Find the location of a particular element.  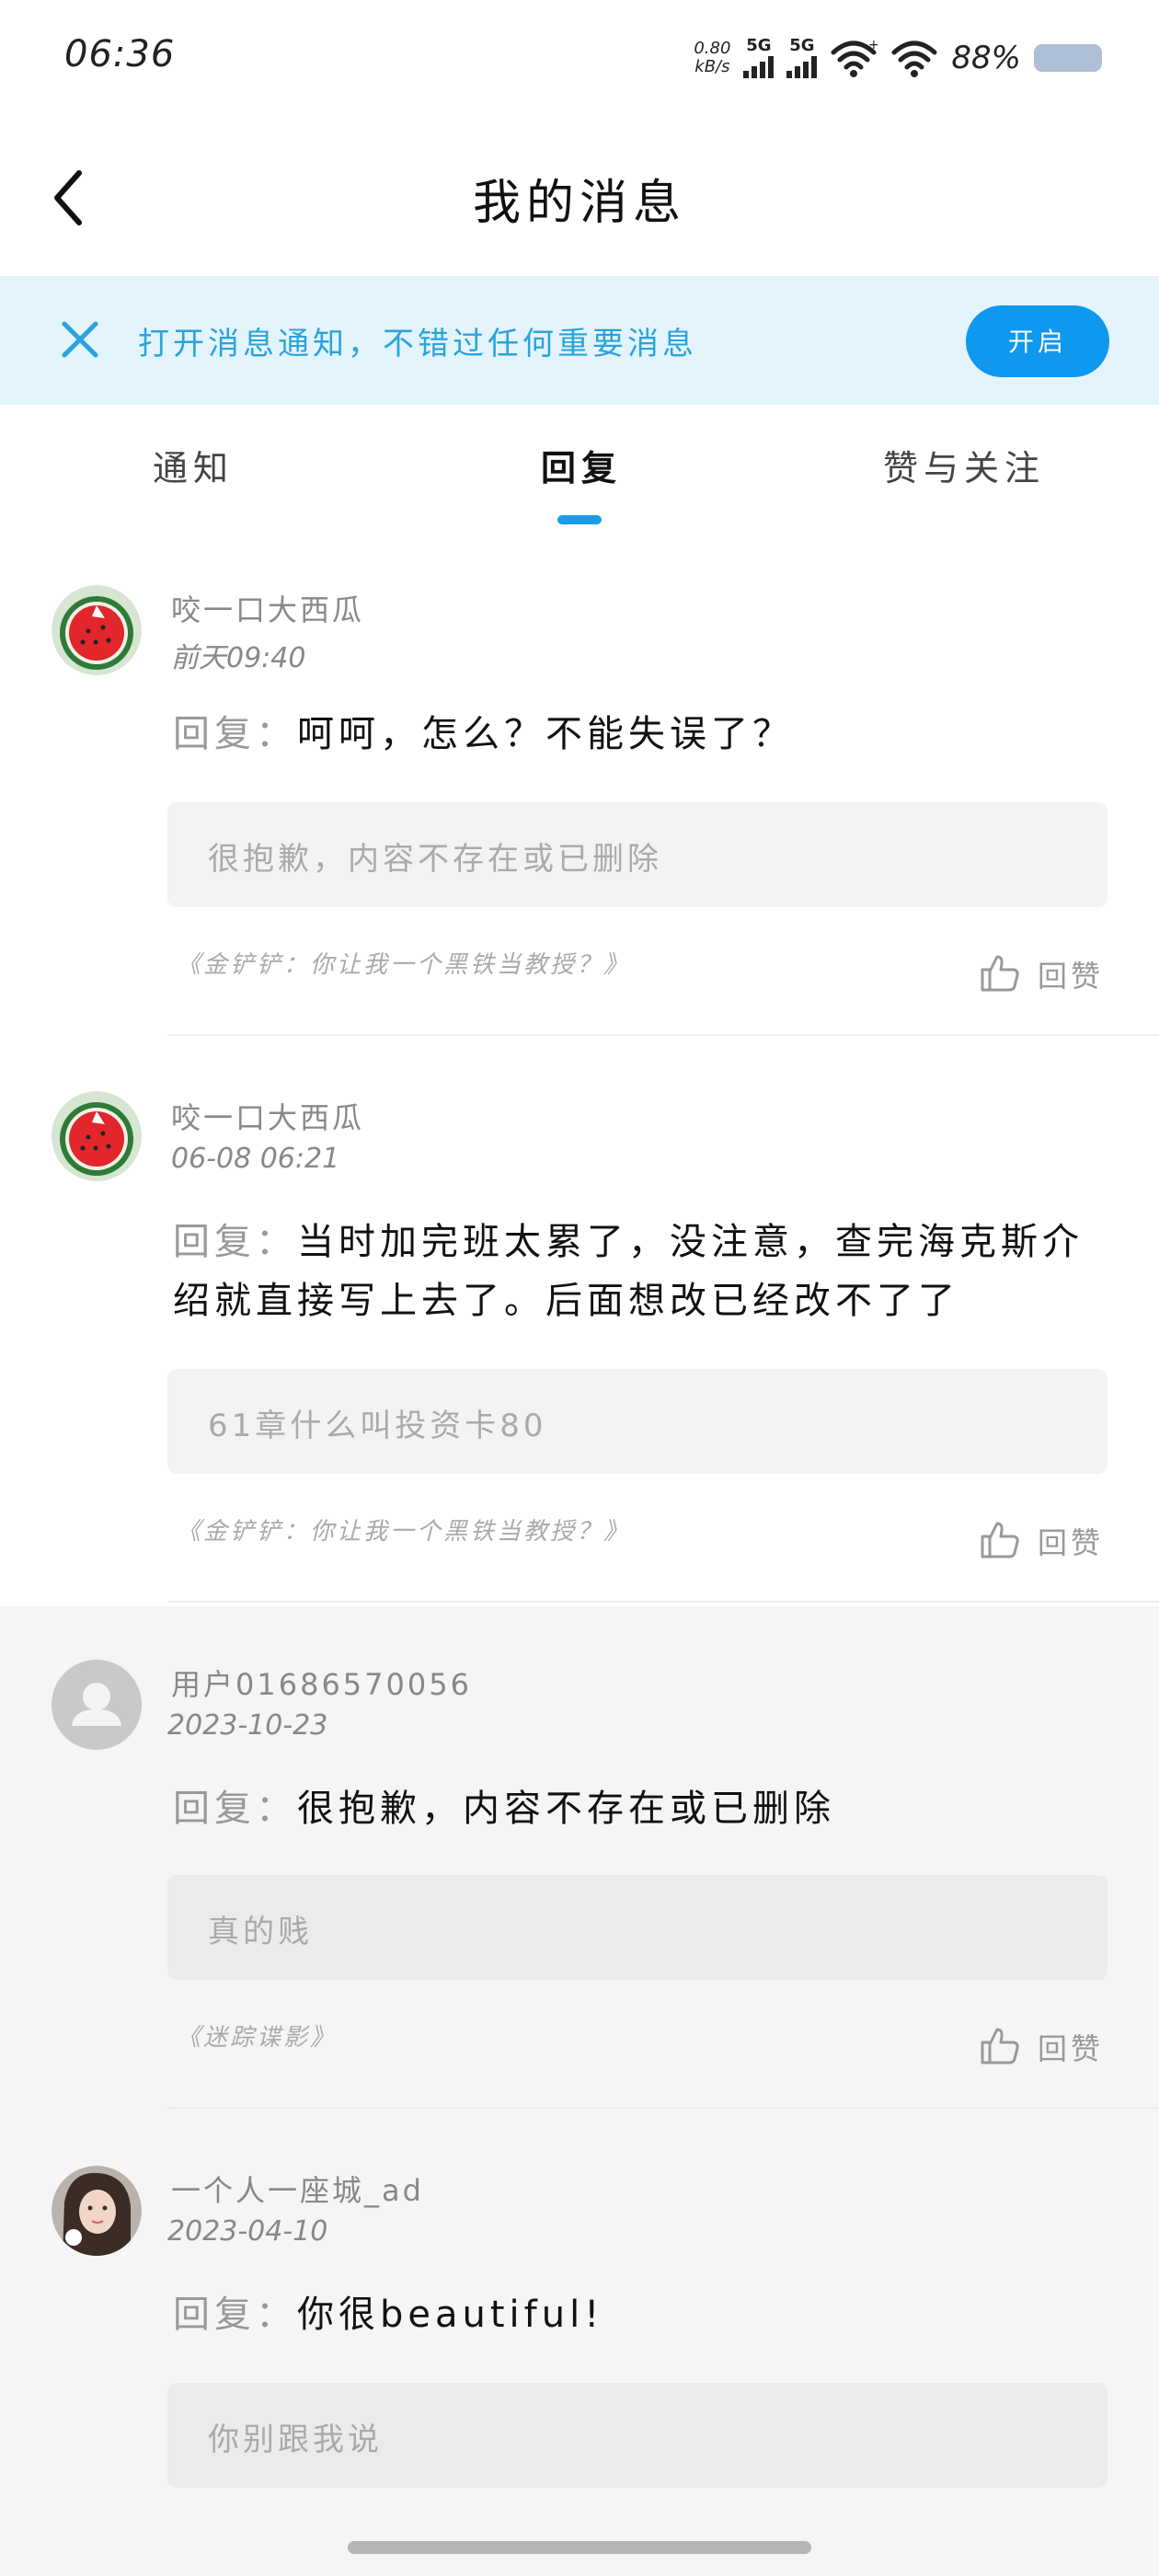

message-time: 2023-04-10 is located at coordinates (247, 2231).